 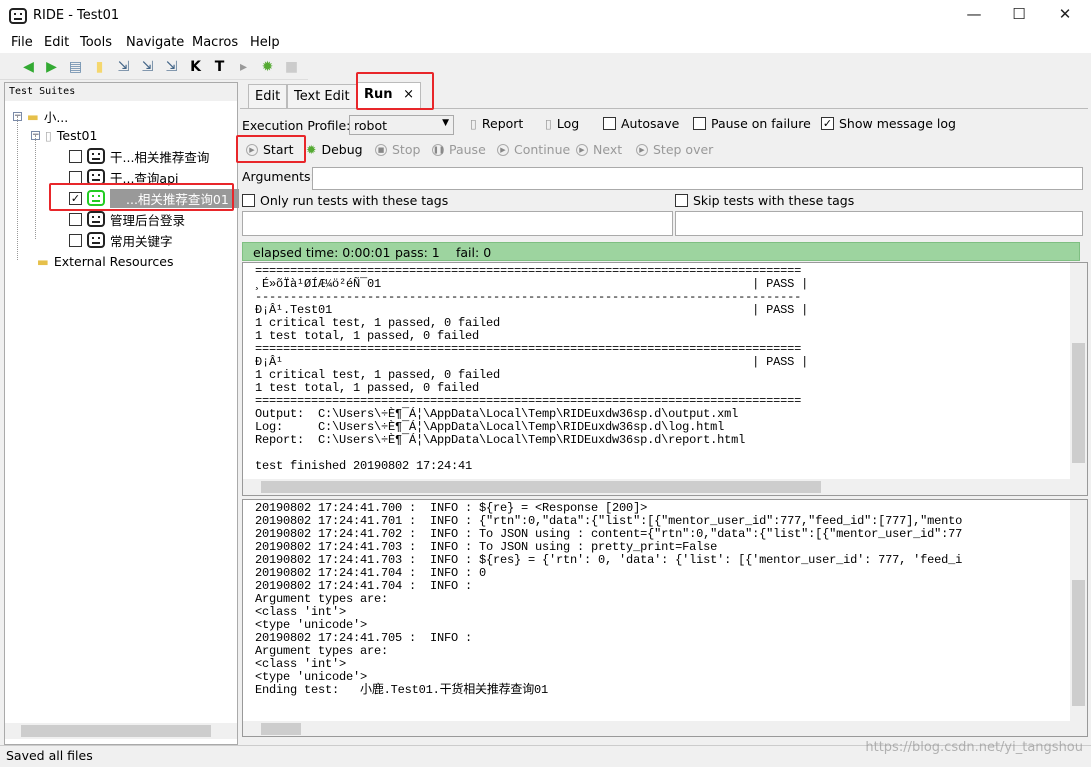 I want to click on continue-icon: ▶, so click(x=503, y=149).